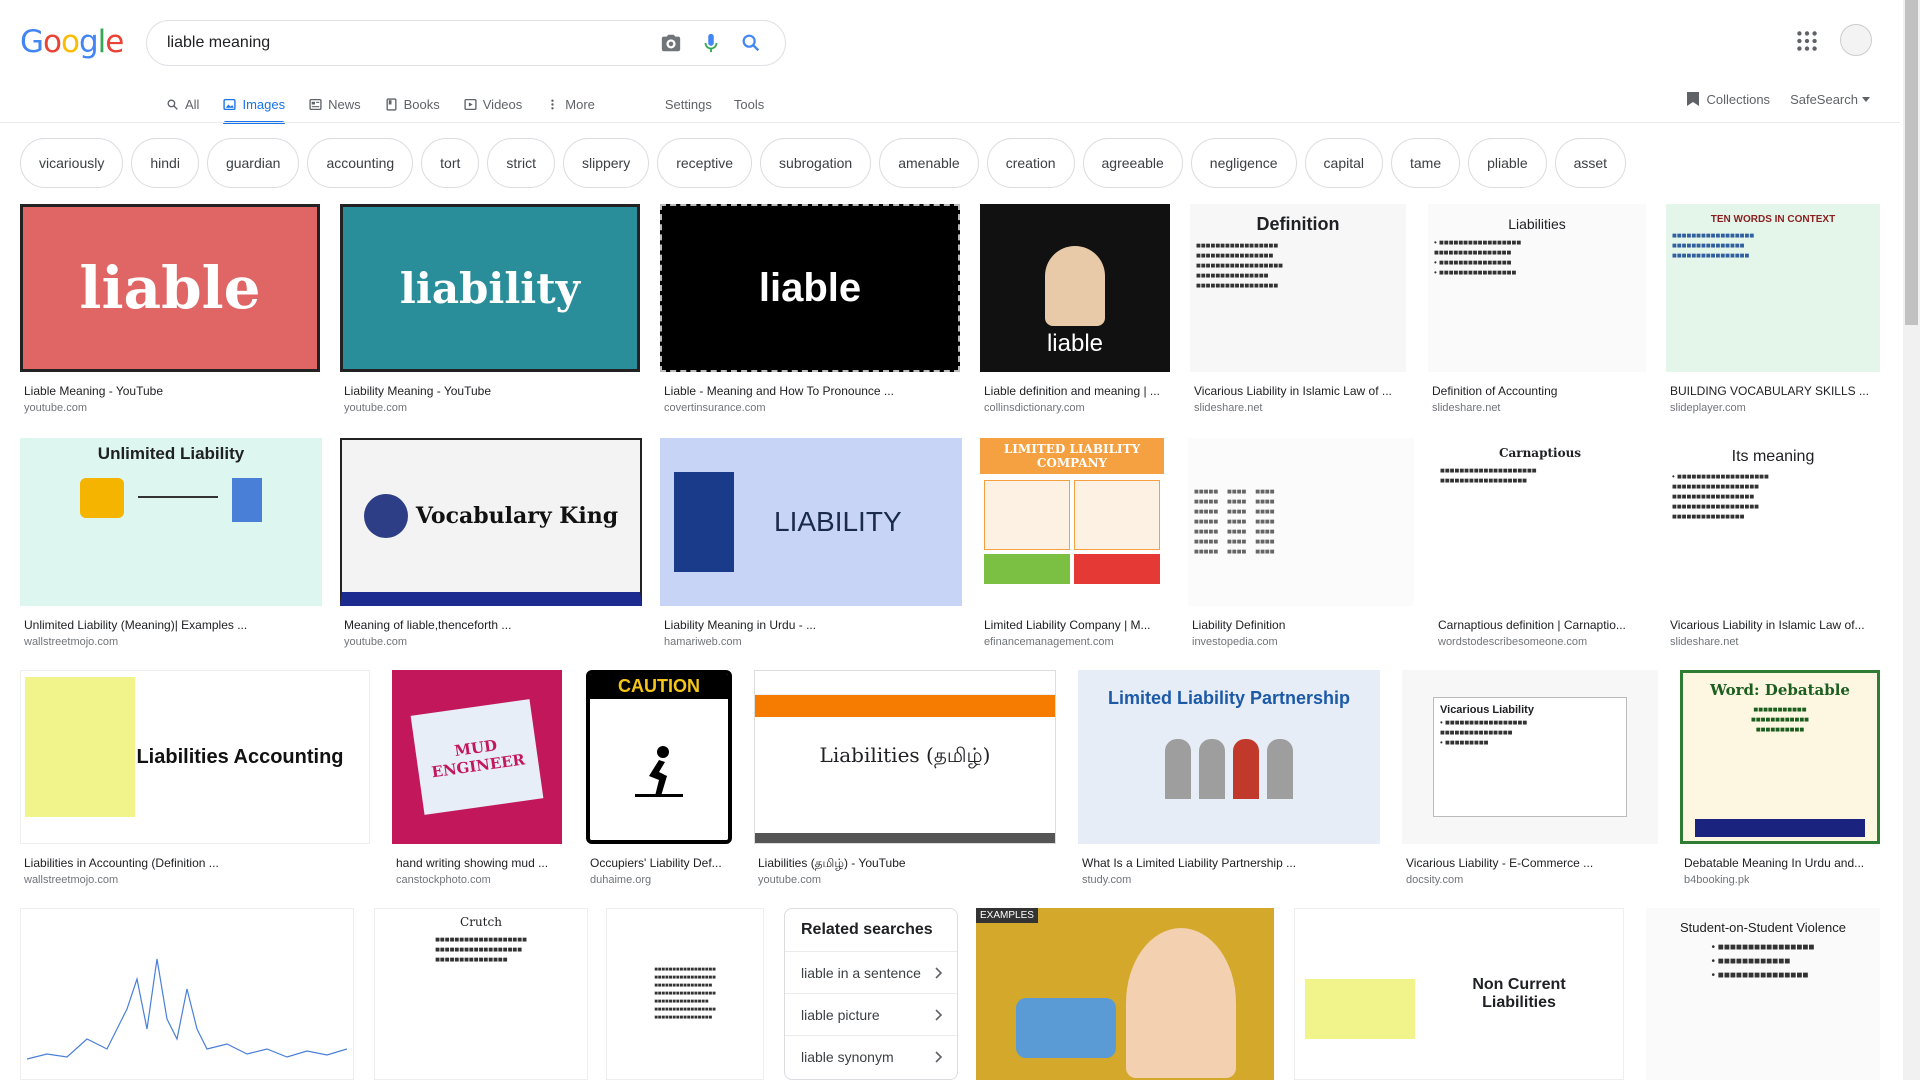 The width and height of the screenshot is (1920, 1080). What do you see at coordinates (450, 163) in the screenshot?
I see `chip: tort` at bounding box center [450, 163].